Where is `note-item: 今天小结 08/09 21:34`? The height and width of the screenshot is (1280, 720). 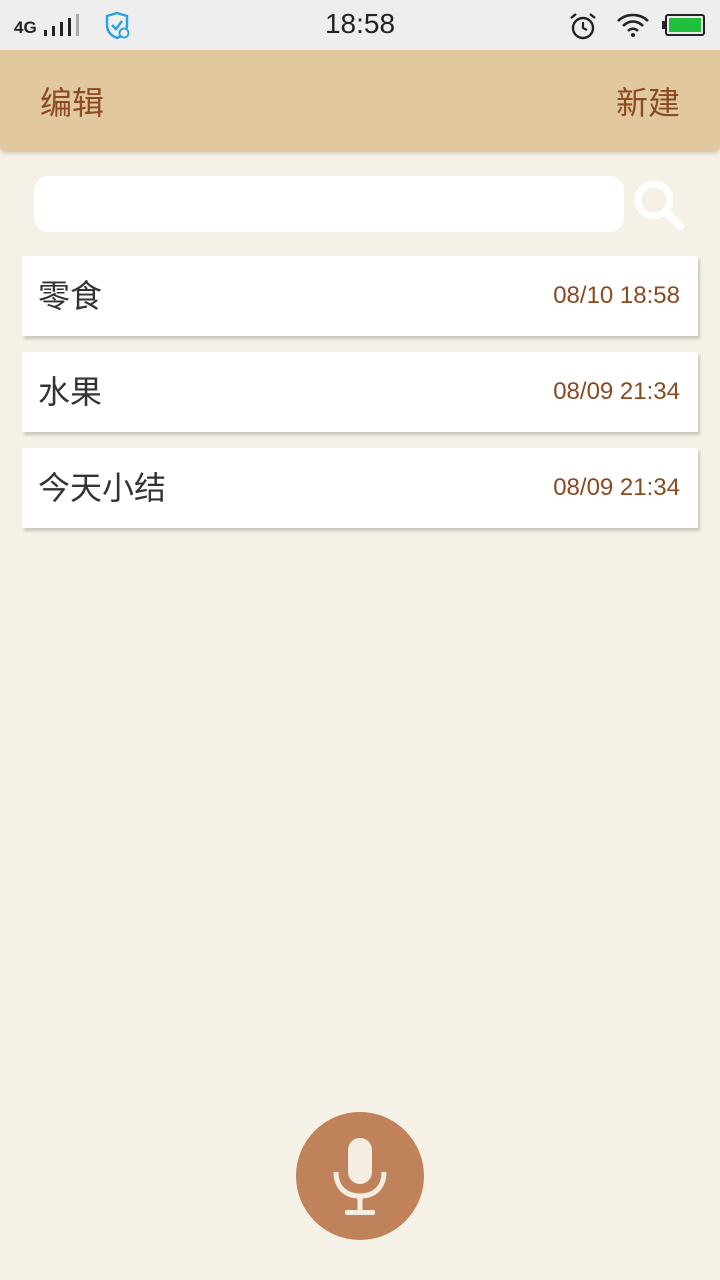
note-item: 今天小结 08/09 21:34 is located at coordinates (360, 488).